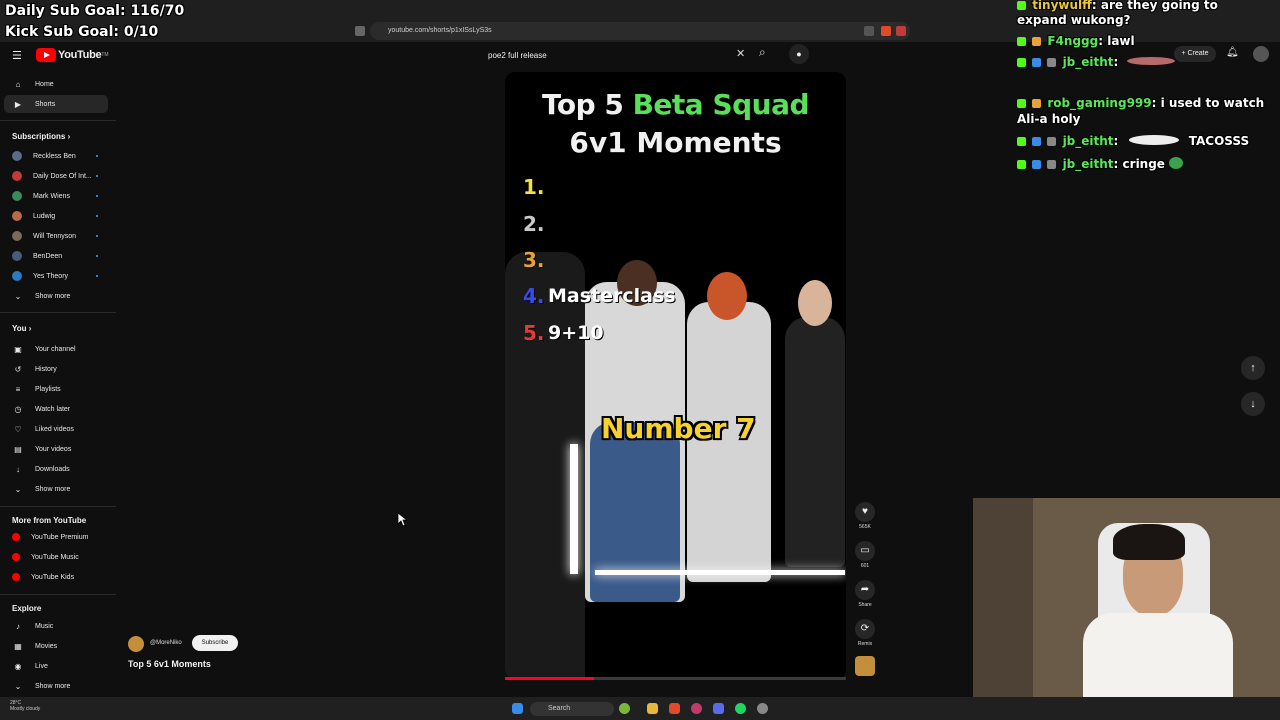 The height and width of the screenshot is (720, 1280). I want to click on search-icon: ⌕, so click(762, 52).